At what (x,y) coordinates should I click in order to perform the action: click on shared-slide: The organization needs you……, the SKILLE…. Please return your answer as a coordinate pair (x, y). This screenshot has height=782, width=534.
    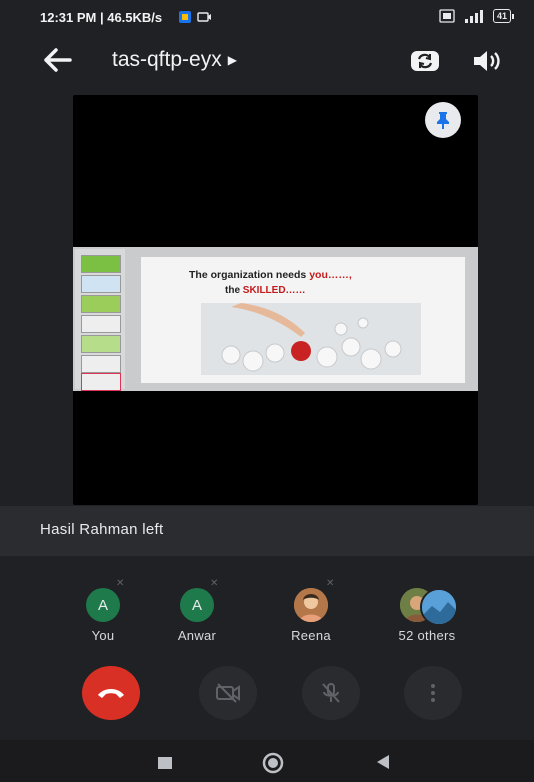
    Looking at the image, I should click on (275, 319).